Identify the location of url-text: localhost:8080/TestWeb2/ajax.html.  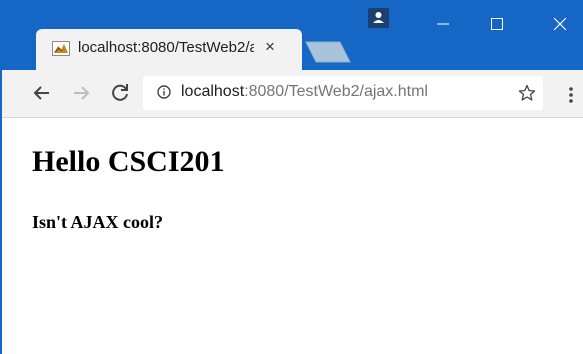
(304, 92).